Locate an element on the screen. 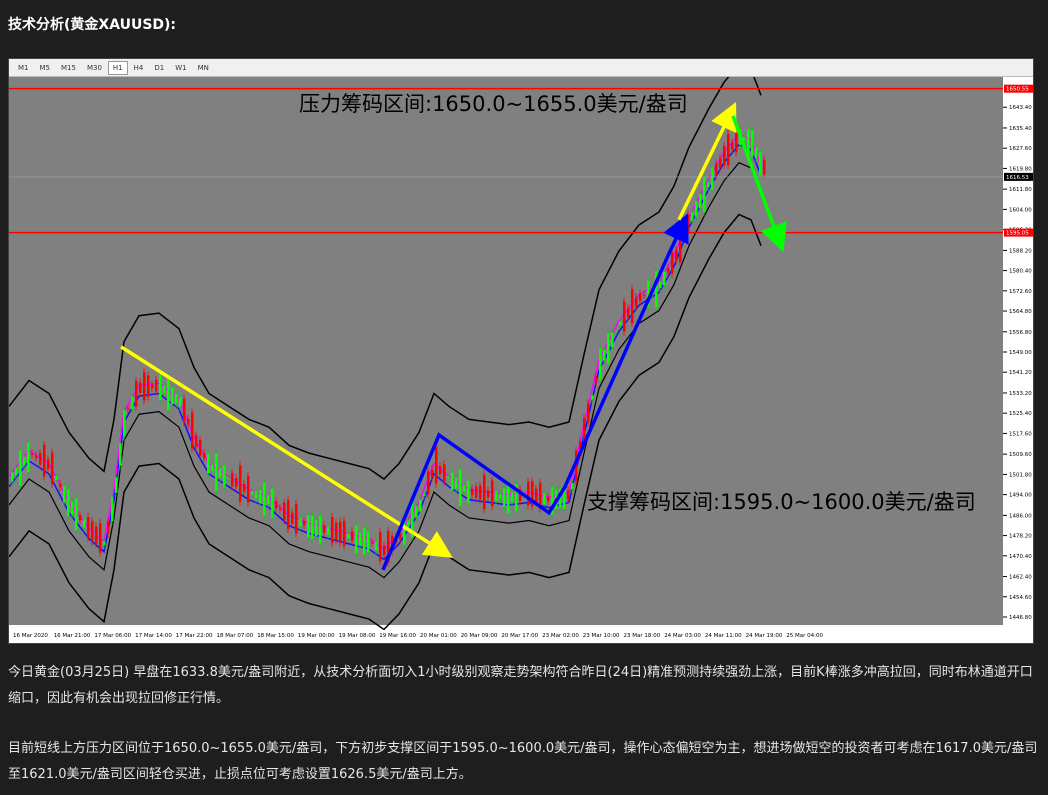 This screenshot has height=795, width=1048. x-tick-label: 19 Mar 16:00 is located at coordinates (397, 636).